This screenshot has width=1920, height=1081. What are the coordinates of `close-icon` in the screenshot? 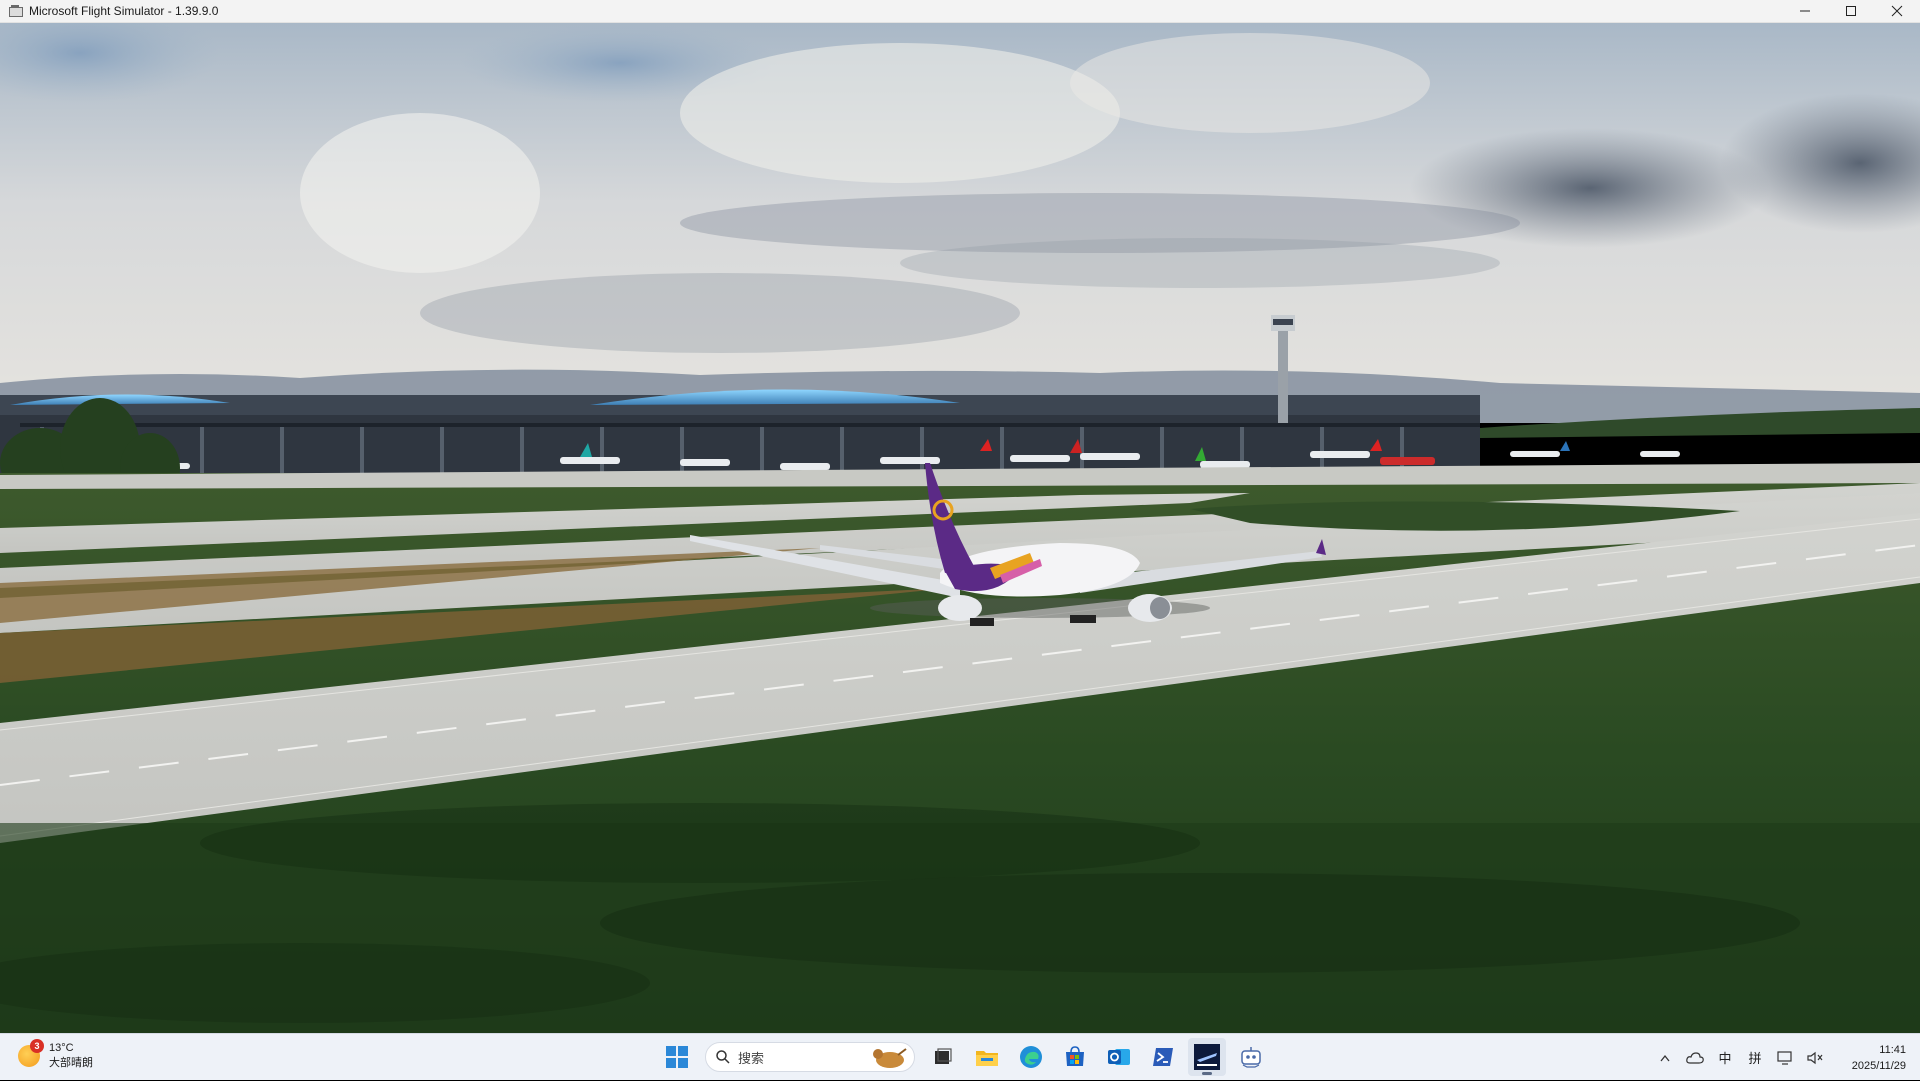 It's located at (1897, 11).